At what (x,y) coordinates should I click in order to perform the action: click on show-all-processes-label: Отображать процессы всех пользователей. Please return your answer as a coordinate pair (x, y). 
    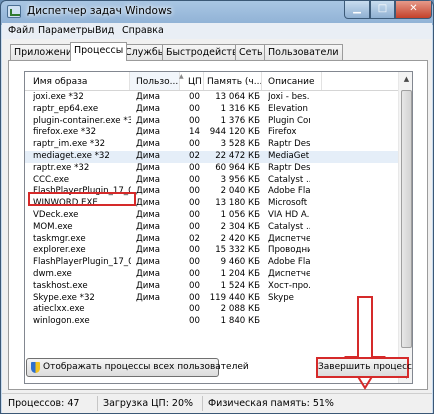
    Looking at the image, I should click on (146, 367).